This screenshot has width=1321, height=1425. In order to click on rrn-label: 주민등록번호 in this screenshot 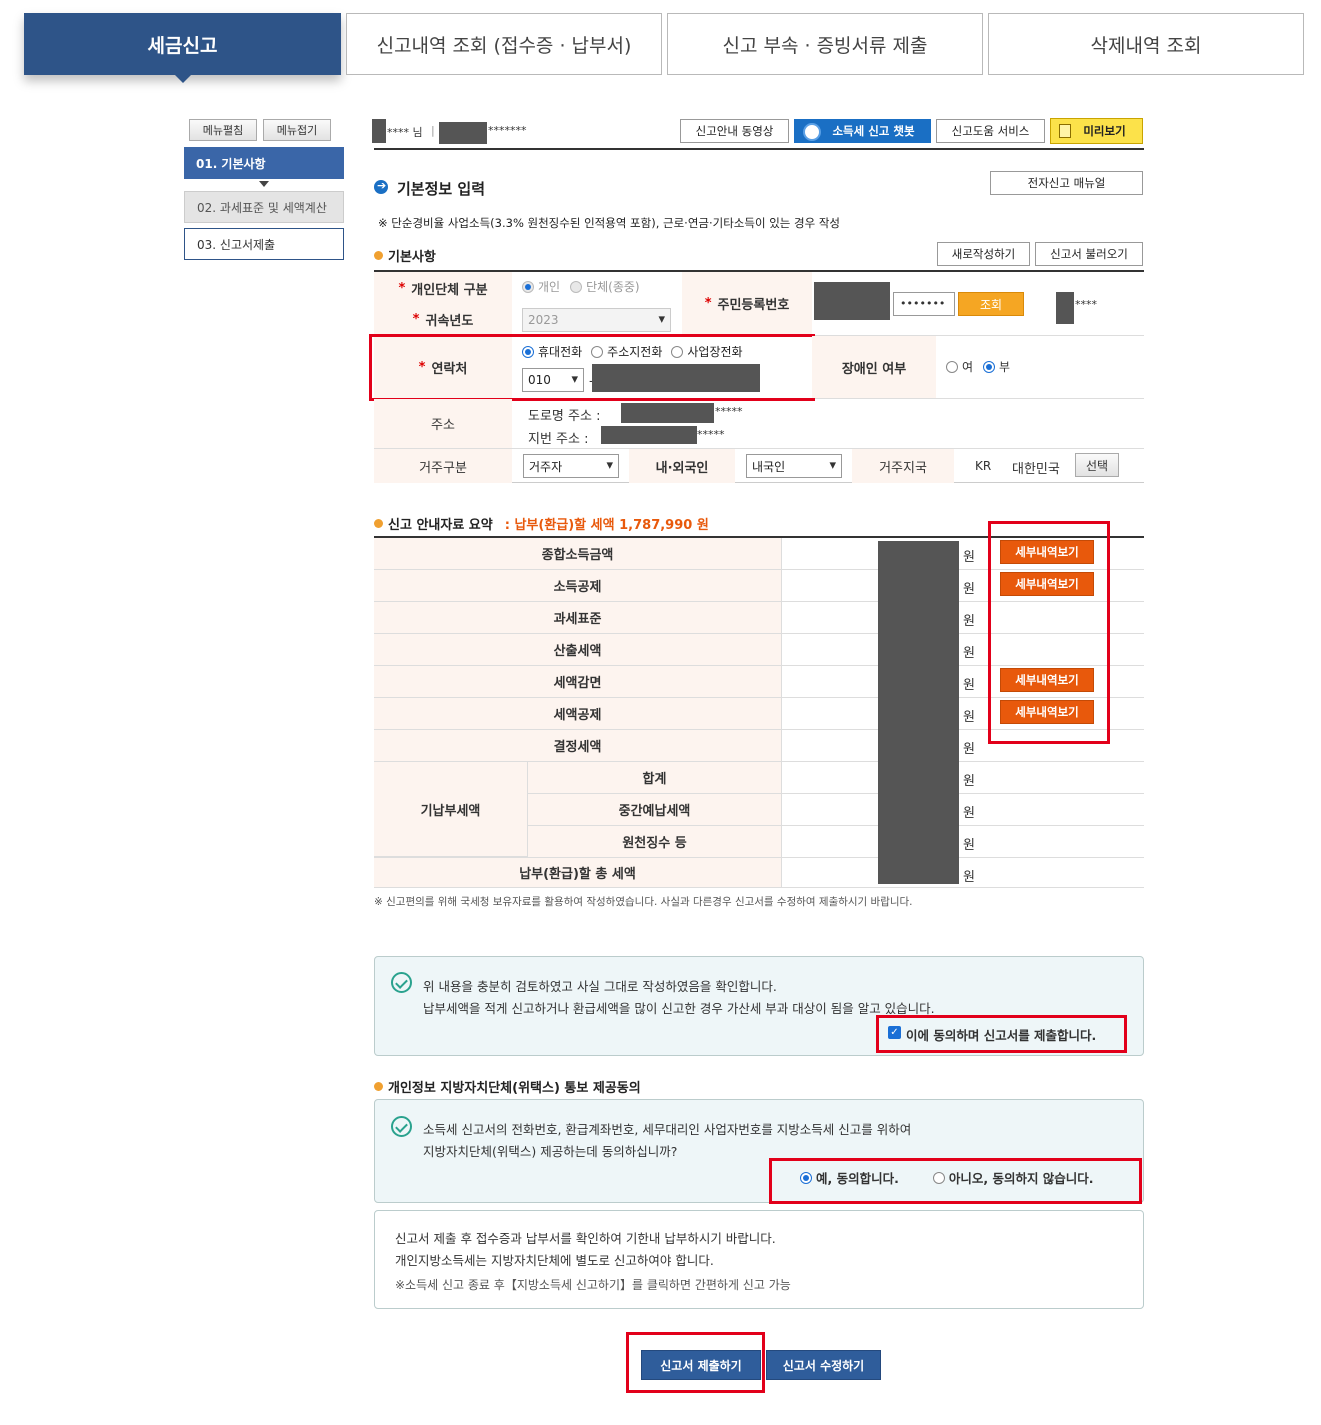, I will do `click(747, 303)`.